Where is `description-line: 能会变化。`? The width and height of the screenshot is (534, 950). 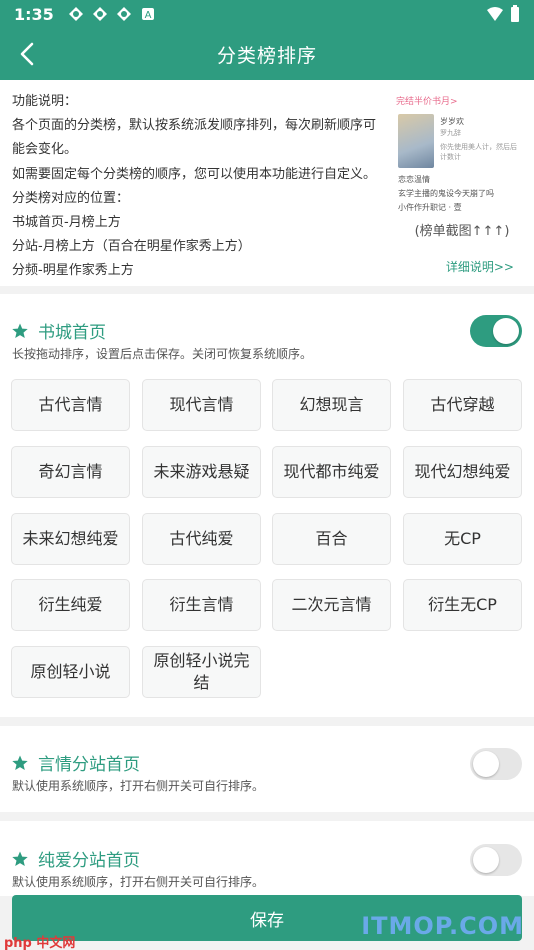
description-line: 能会变化。 is located at coordinates (45, 150).